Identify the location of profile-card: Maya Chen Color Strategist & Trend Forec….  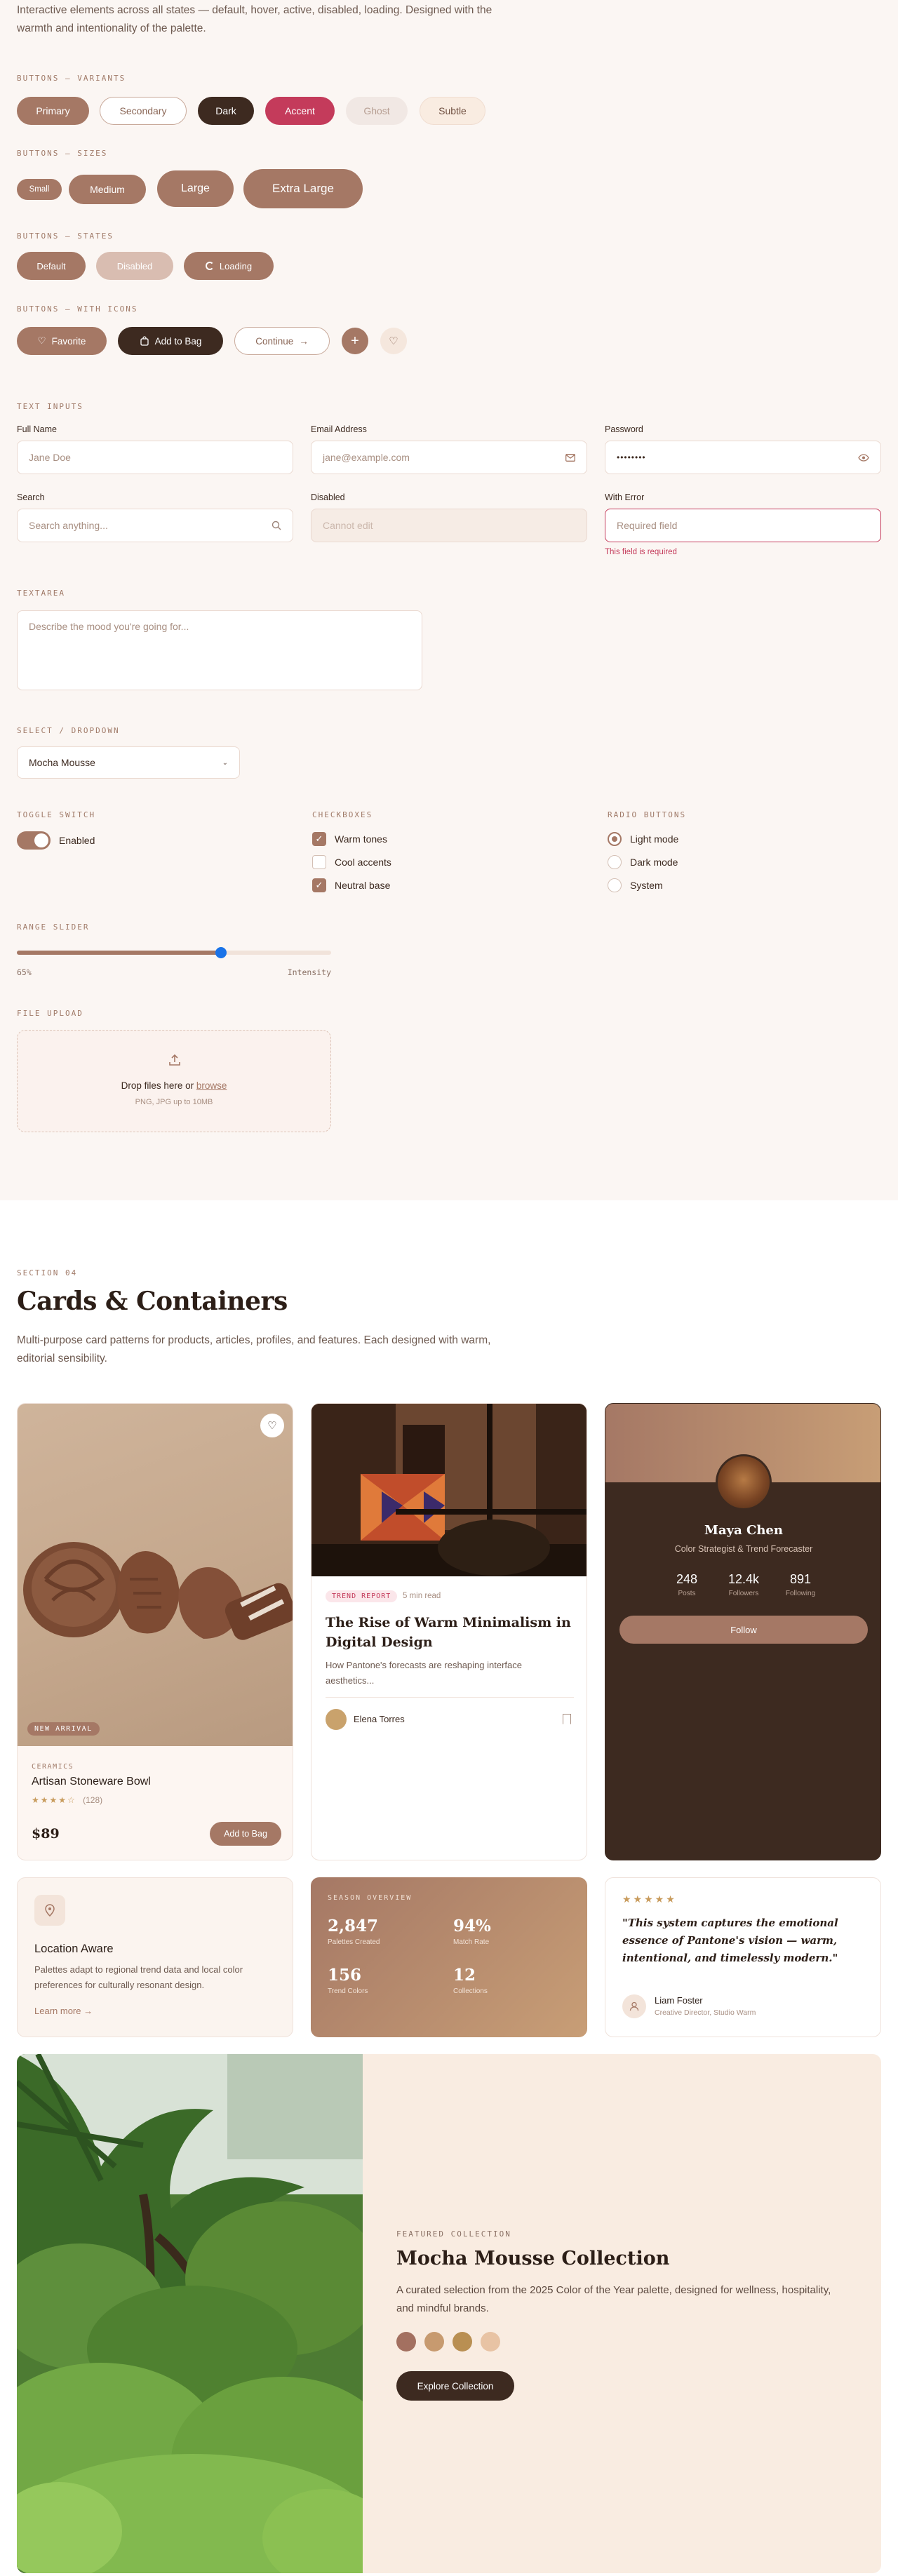
(743, 1631).